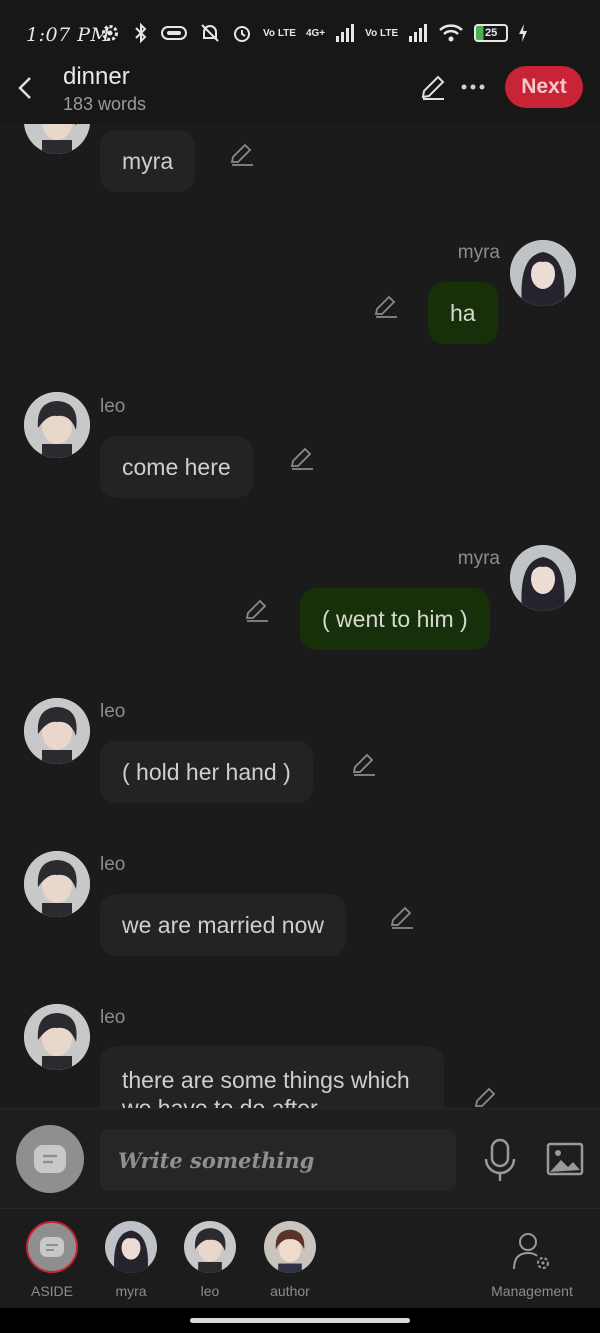  What do you see at coordinates (223, 925) in the screenshot?
I see `message-bubble: we are married now` at bounding box center [223, 925].